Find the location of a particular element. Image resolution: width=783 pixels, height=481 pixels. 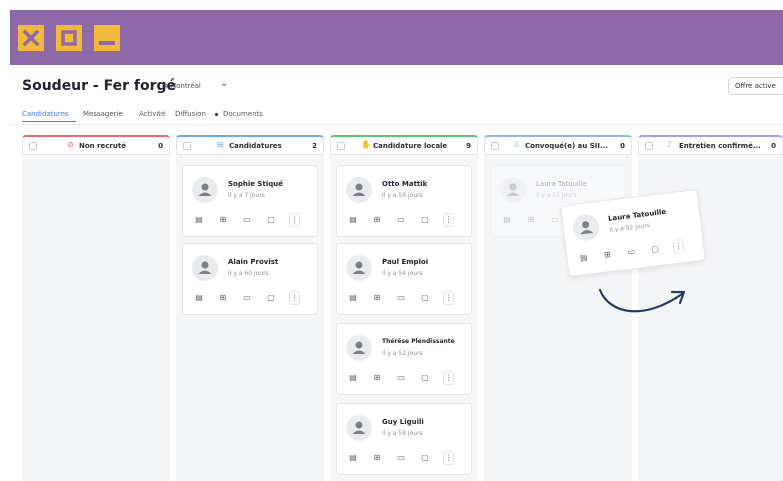

candidate-card: Guy Liguili Il y a 58 jours ▤ ⊞ ▭ ▢ ⋮ is located at coordinates (404, 439).